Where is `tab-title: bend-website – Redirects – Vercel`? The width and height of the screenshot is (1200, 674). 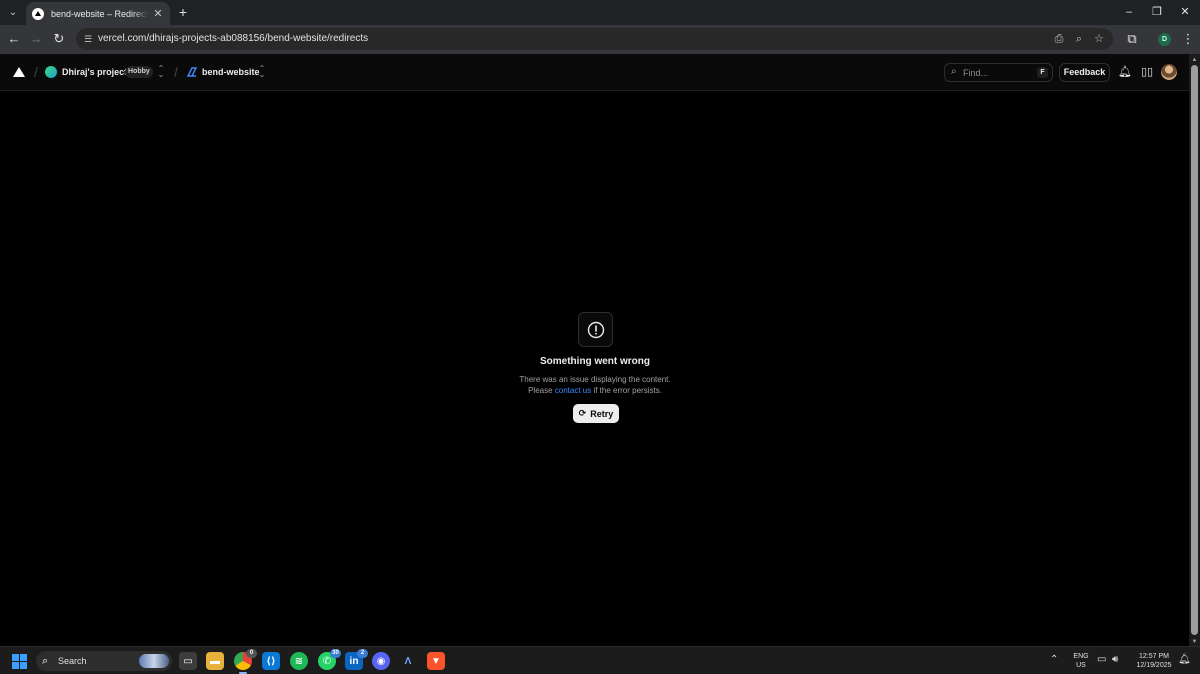
tab-title: bend-website – Redirects – Vercel is located at coordinates (99, 13).